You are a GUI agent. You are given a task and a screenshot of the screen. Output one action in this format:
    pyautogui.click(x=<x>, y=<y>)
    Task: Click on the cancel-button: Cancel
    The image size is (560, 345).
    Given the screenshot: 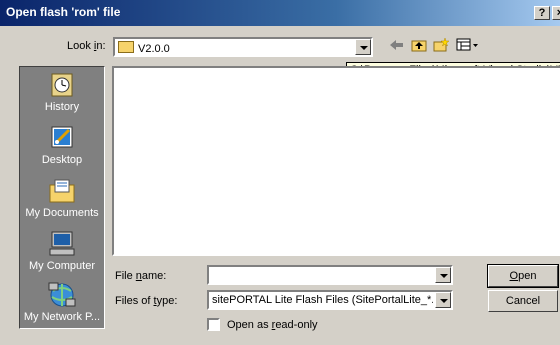 What is the action you would take?
    pyautogui.click(x=523, y=301)
    